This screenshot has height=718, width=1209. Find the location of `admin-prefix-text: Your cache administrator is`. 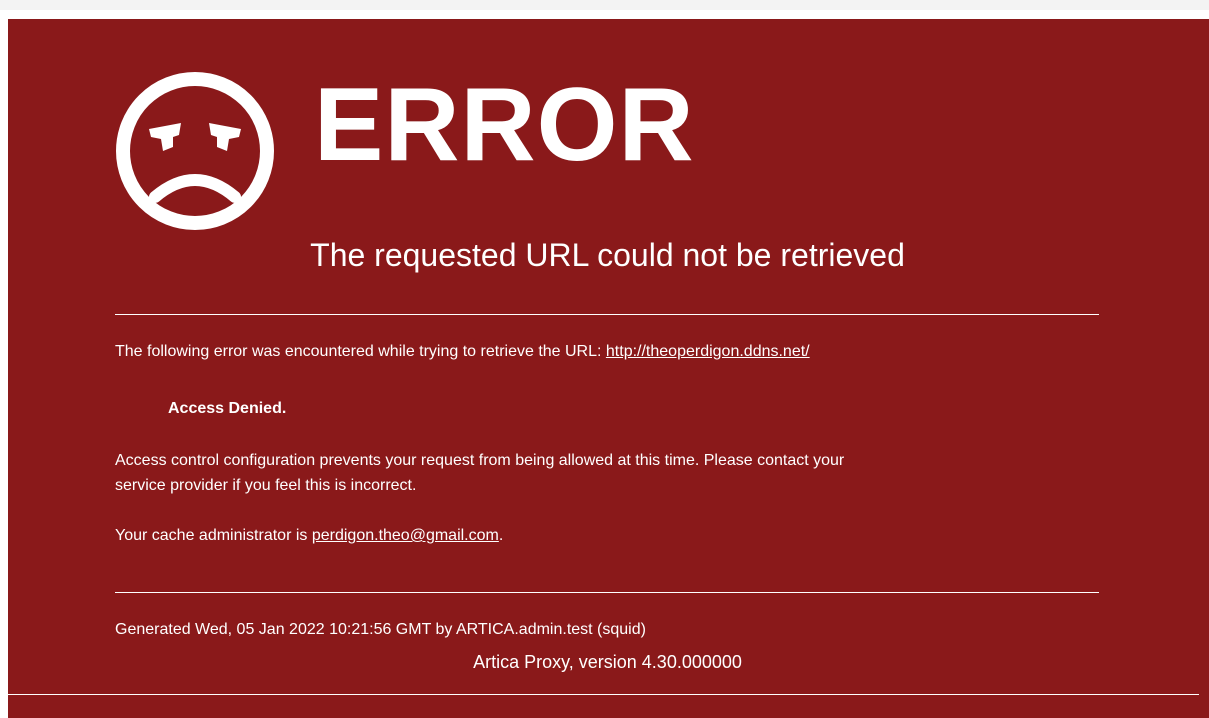

admin-prefix-text: Your cache administrator is is located at coordinates (213, 535).